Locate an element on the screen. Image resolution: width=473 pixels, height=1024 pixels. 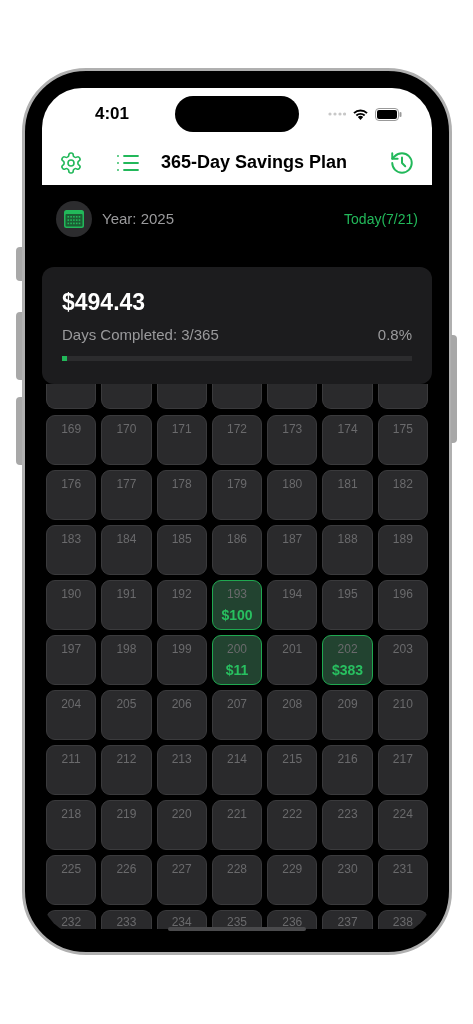
day-cell: 209 is located at coordinates (347, 715).